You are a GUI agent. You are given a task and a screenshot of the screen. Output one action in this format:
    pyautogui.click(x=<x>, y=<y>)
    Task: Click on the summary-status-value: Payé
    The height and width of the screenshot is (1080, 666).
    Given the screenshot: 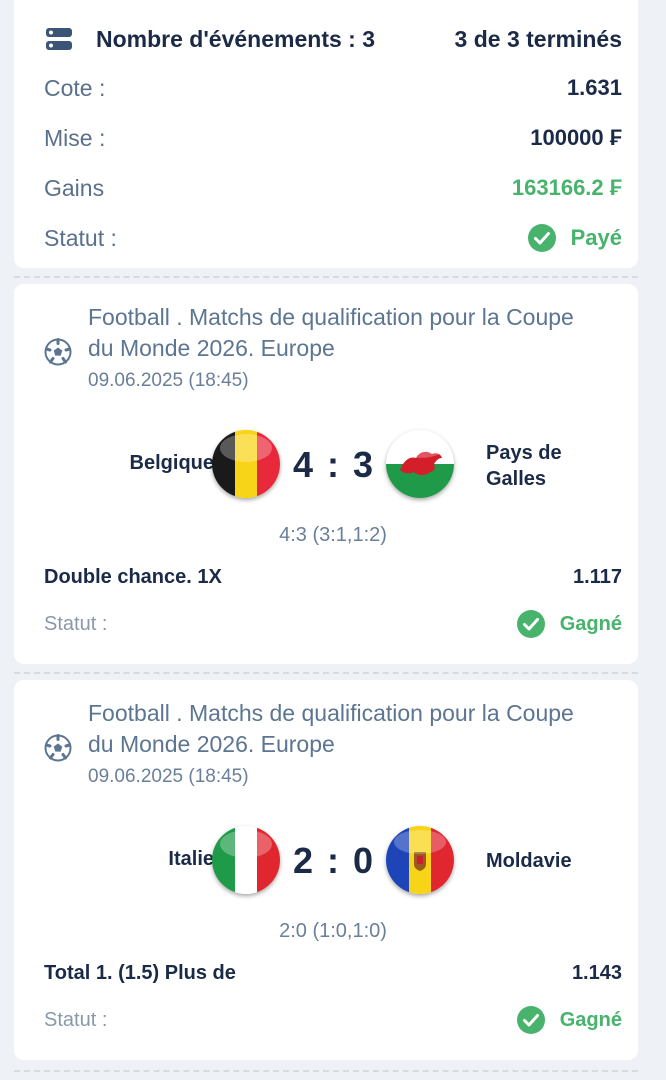 What is the action you would take?
    pyautogui.click(x=596, y=237)
    